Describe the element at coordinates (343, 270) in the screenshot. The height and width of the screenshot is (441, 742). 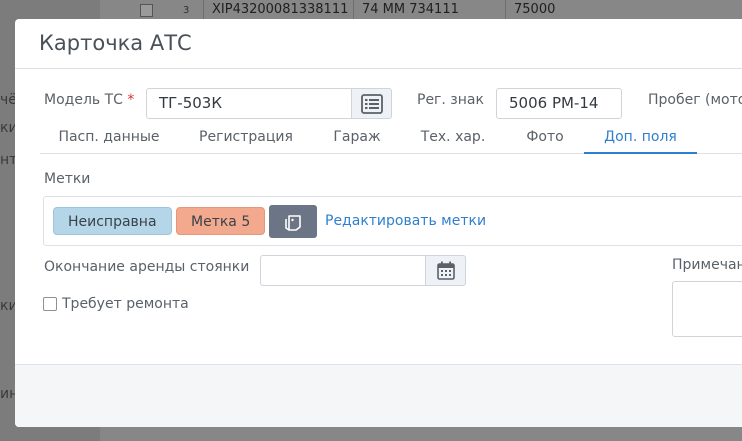
I see `parking-lease-end-input` at that location.